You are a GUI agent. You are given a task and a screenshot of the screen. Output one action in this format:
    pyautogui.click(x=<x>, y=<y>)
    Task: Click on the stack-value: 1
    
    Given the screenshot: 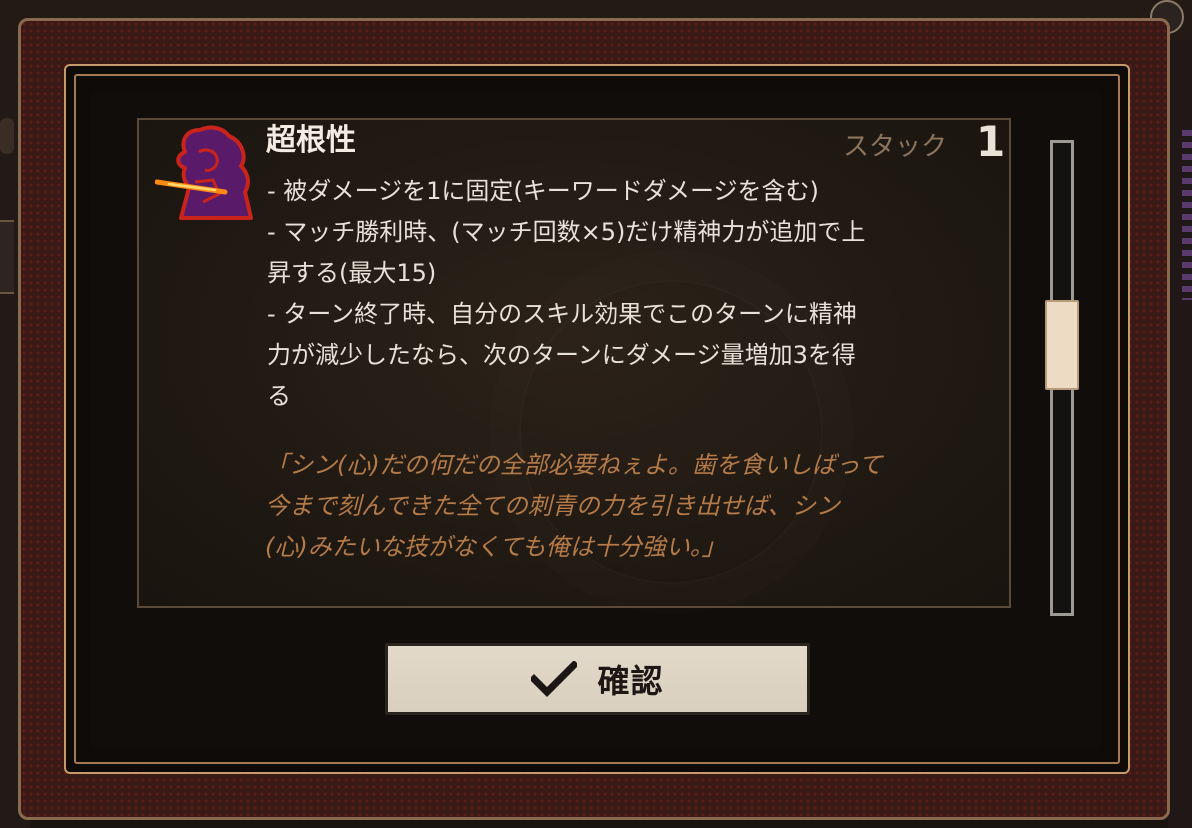 What is the action you would take?
    pyautogui.click(x=991, y=141)
    